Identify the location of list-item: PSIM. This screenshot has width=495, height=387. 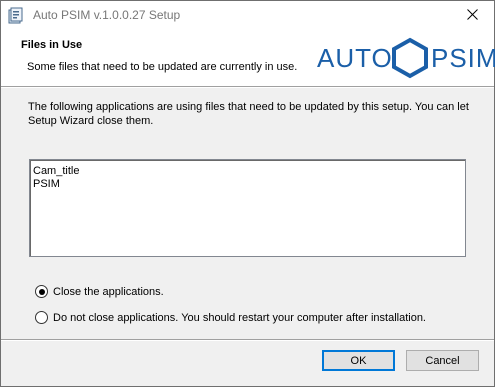
(46, 184).